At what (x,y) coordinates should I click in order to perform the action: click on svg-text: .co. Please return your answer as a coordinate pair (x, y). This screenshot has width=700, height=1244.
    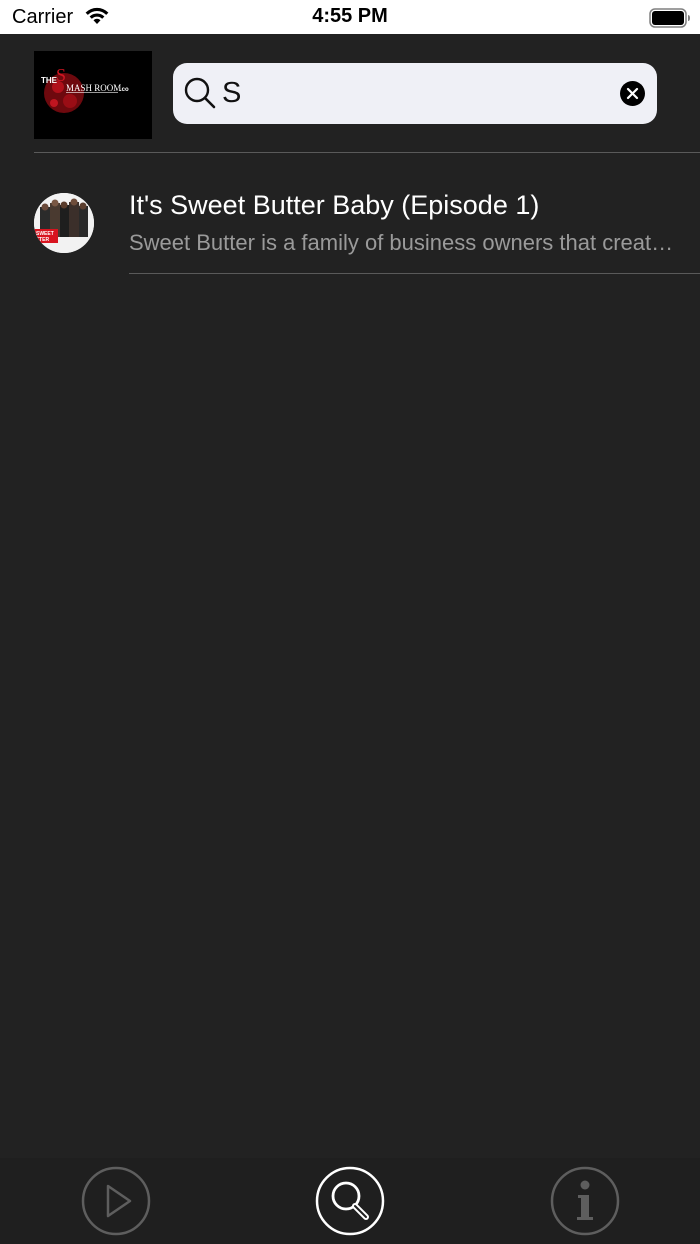
    Looking at the image, I should click on (124, 90).